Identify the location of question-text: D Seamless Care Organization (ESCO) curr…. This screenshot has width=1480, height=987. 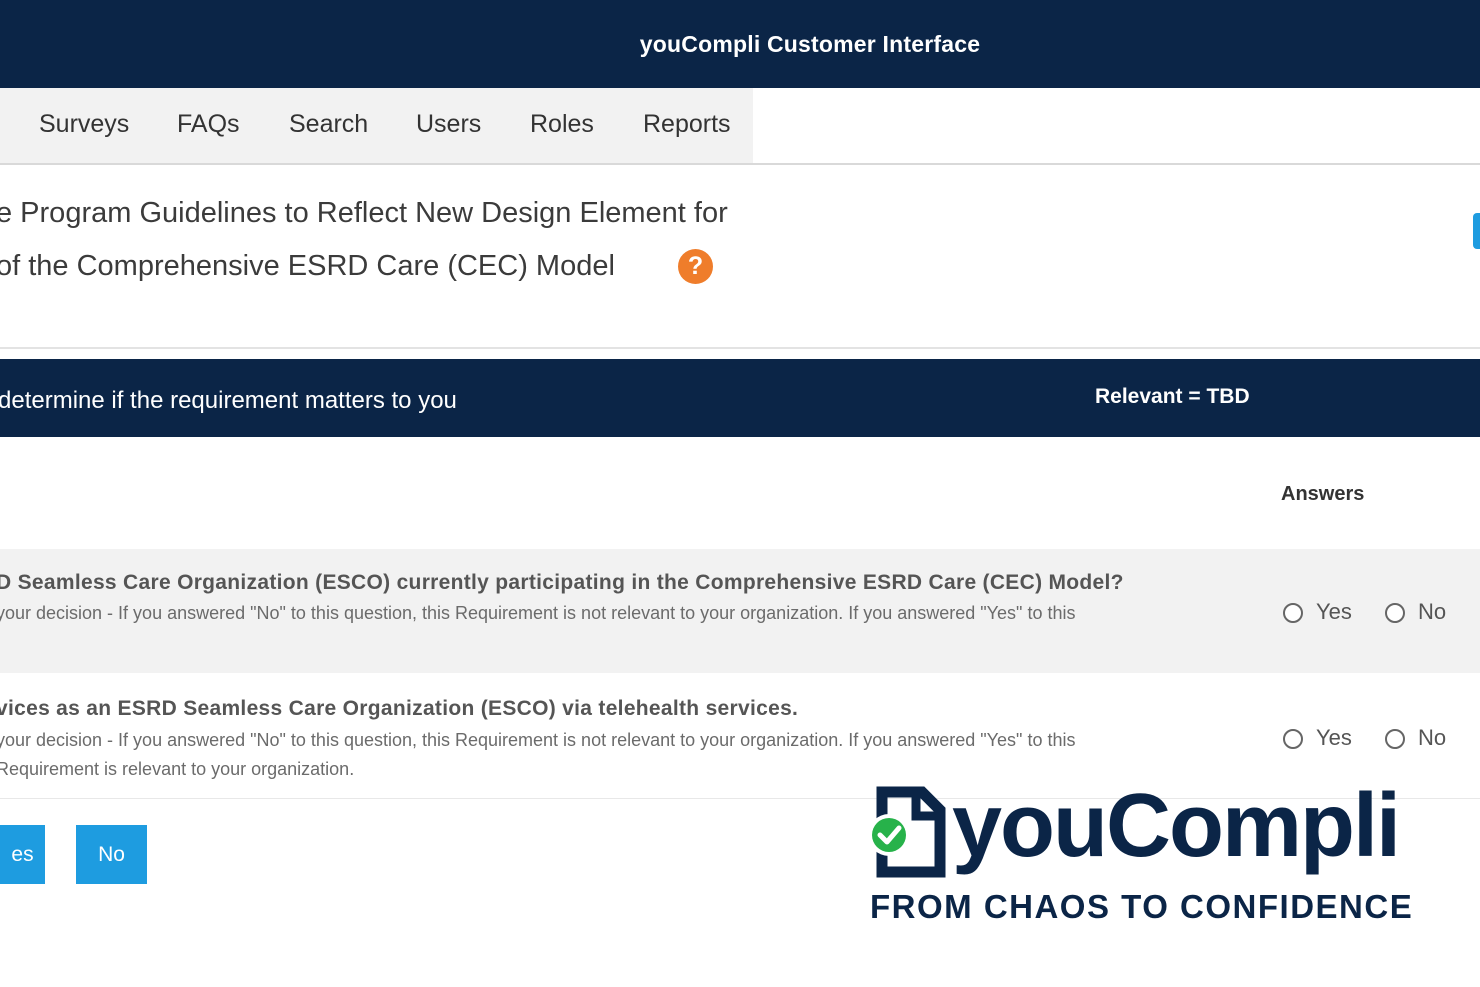
(562, 582).